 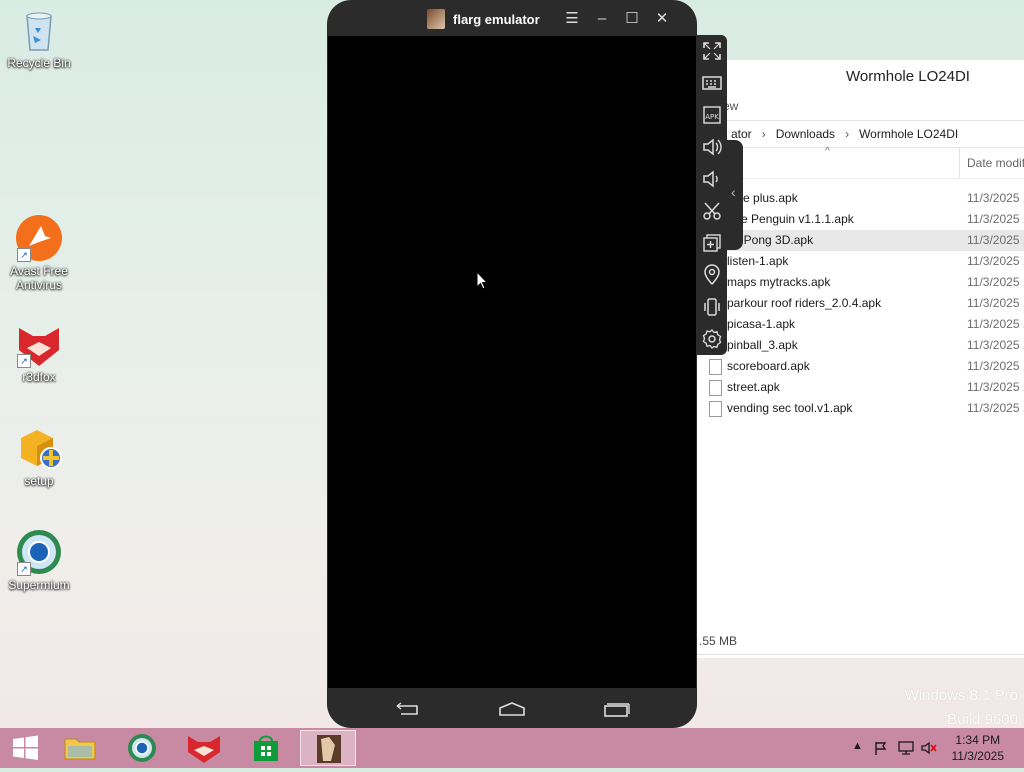 I want to click on desktop-icon-recycle-bin: Recycle Bin, so click(x=39, y=38).